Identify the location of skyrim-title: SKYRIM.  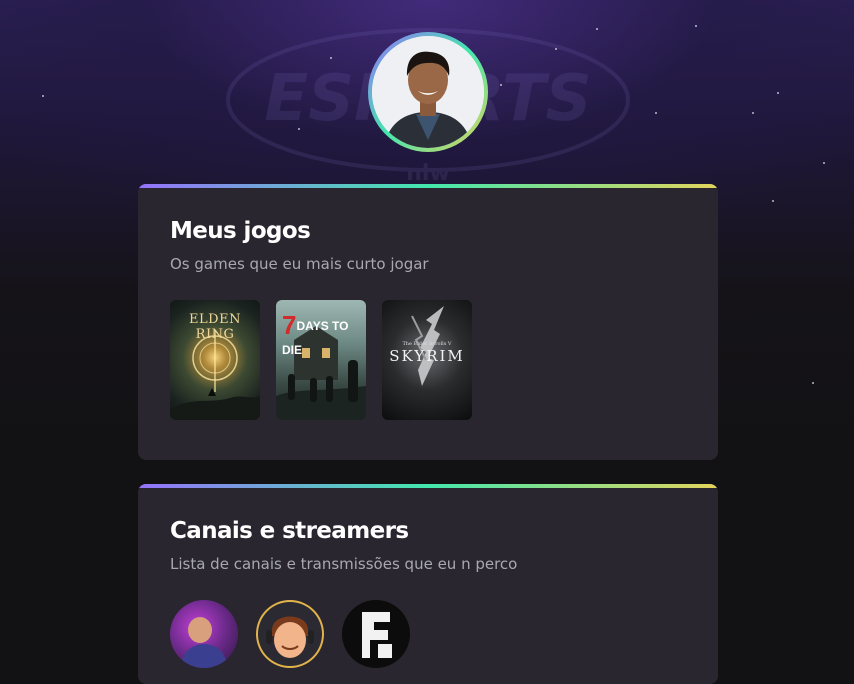
(427, 356).